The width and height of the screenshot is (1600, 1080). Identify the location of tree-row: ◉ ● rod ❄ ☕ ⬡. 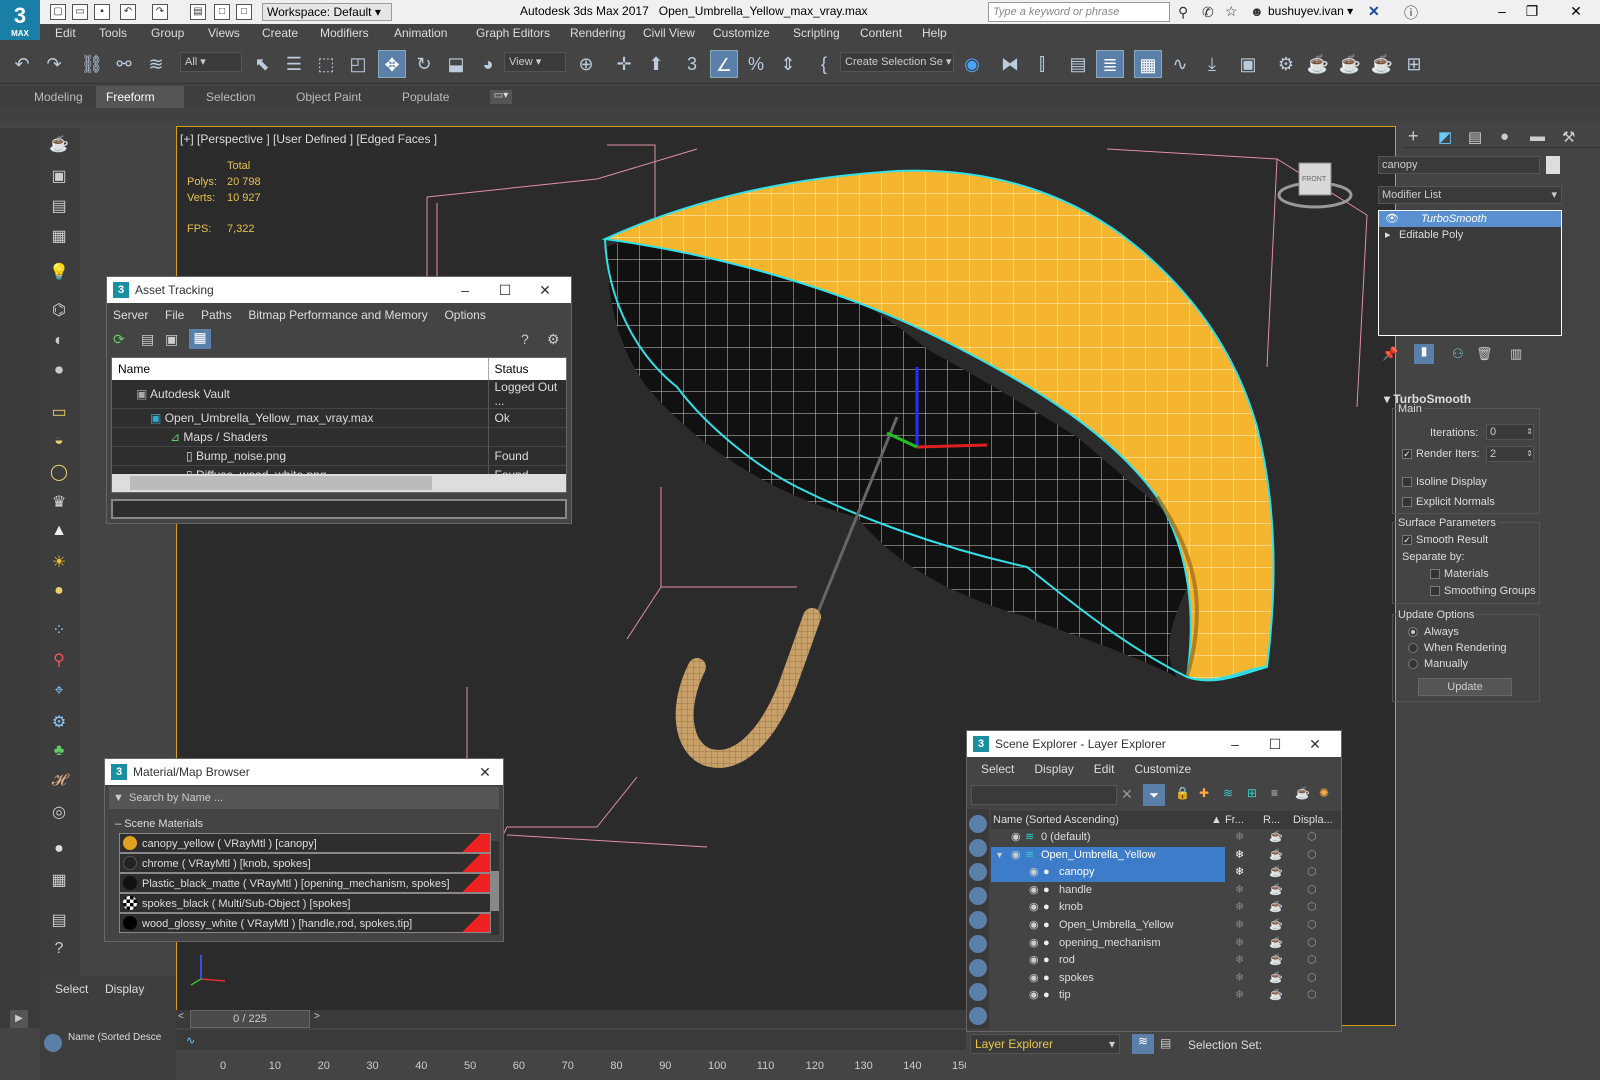
(1166, 961).